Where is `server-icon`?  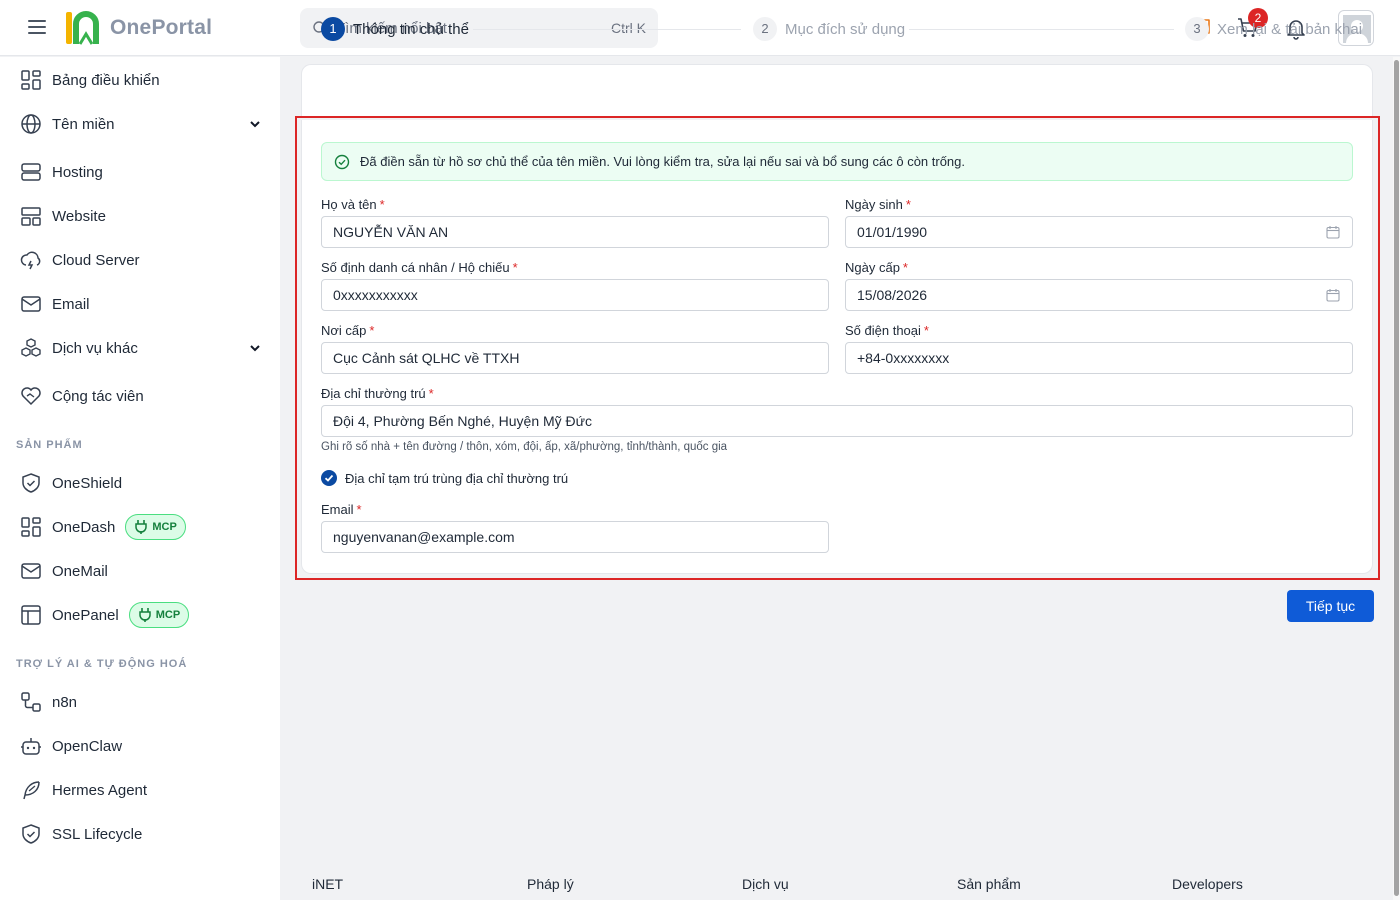 server-icon is located at coordinates (31, 172).